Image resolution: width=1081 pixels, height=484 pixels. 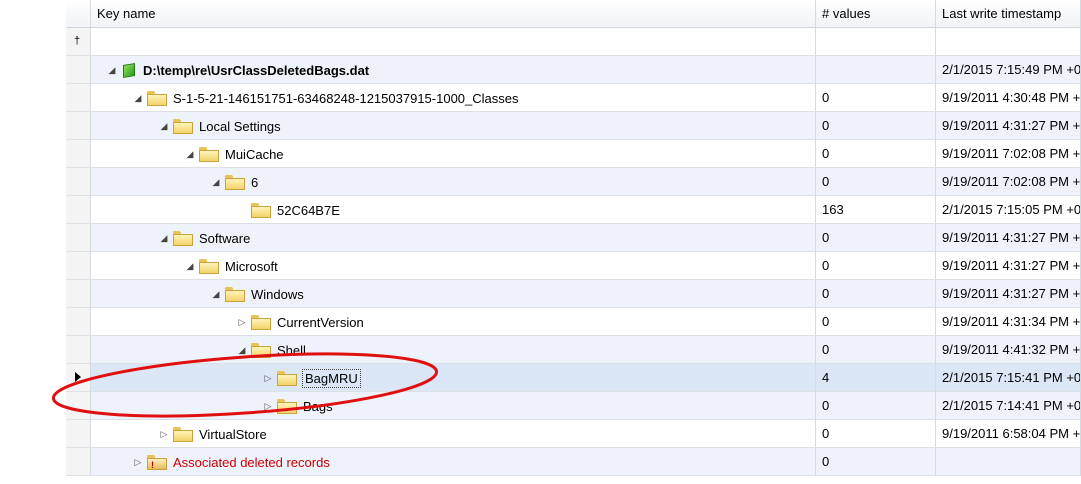 I want to click on tree-node: ▷ BagMRU, so click(x=311, y=377).